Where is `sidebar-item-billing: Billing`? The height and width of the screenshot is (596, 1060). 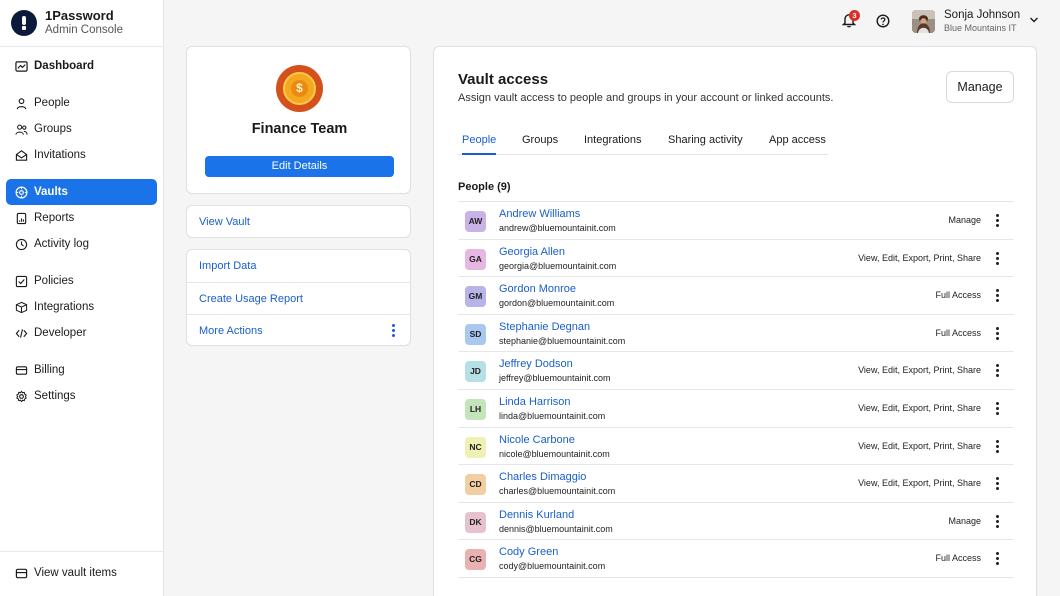
sidebar-item-billing: Billing is located at coordinates (81, 370).